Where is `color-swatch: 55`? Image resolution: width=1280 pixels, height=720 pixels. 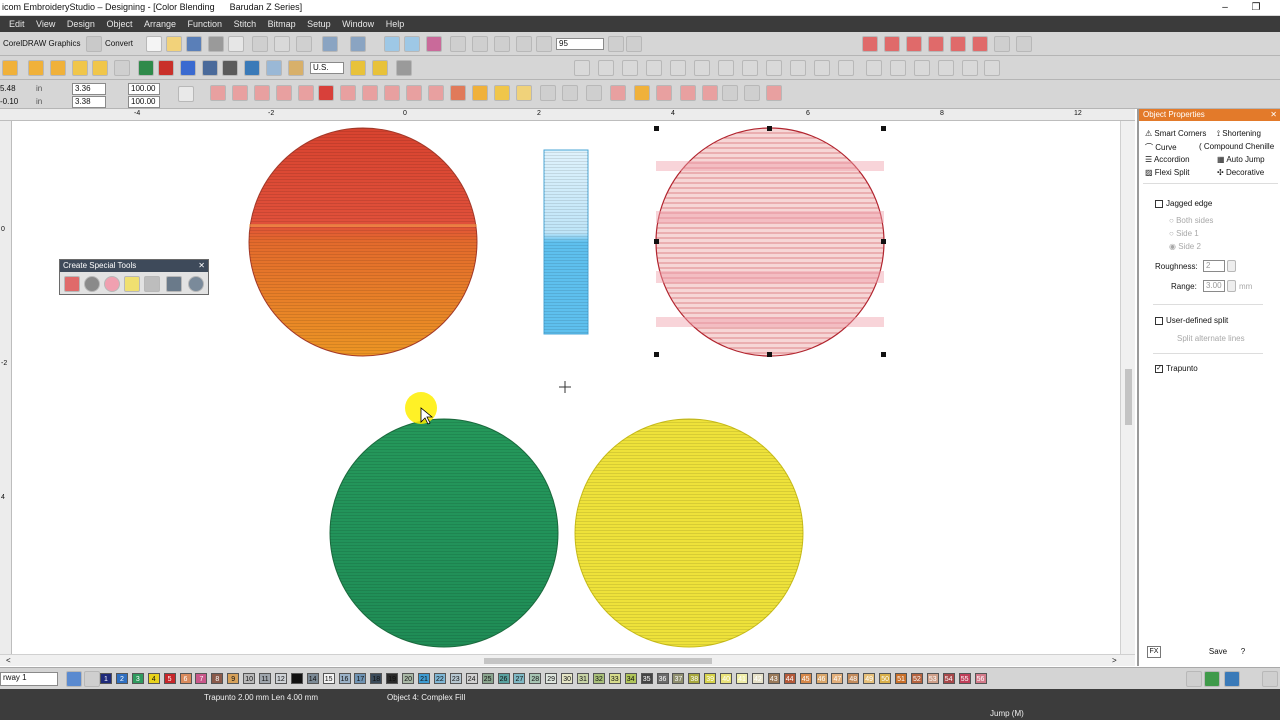
color-swatch: 55 is located at coordinates (964, 678).